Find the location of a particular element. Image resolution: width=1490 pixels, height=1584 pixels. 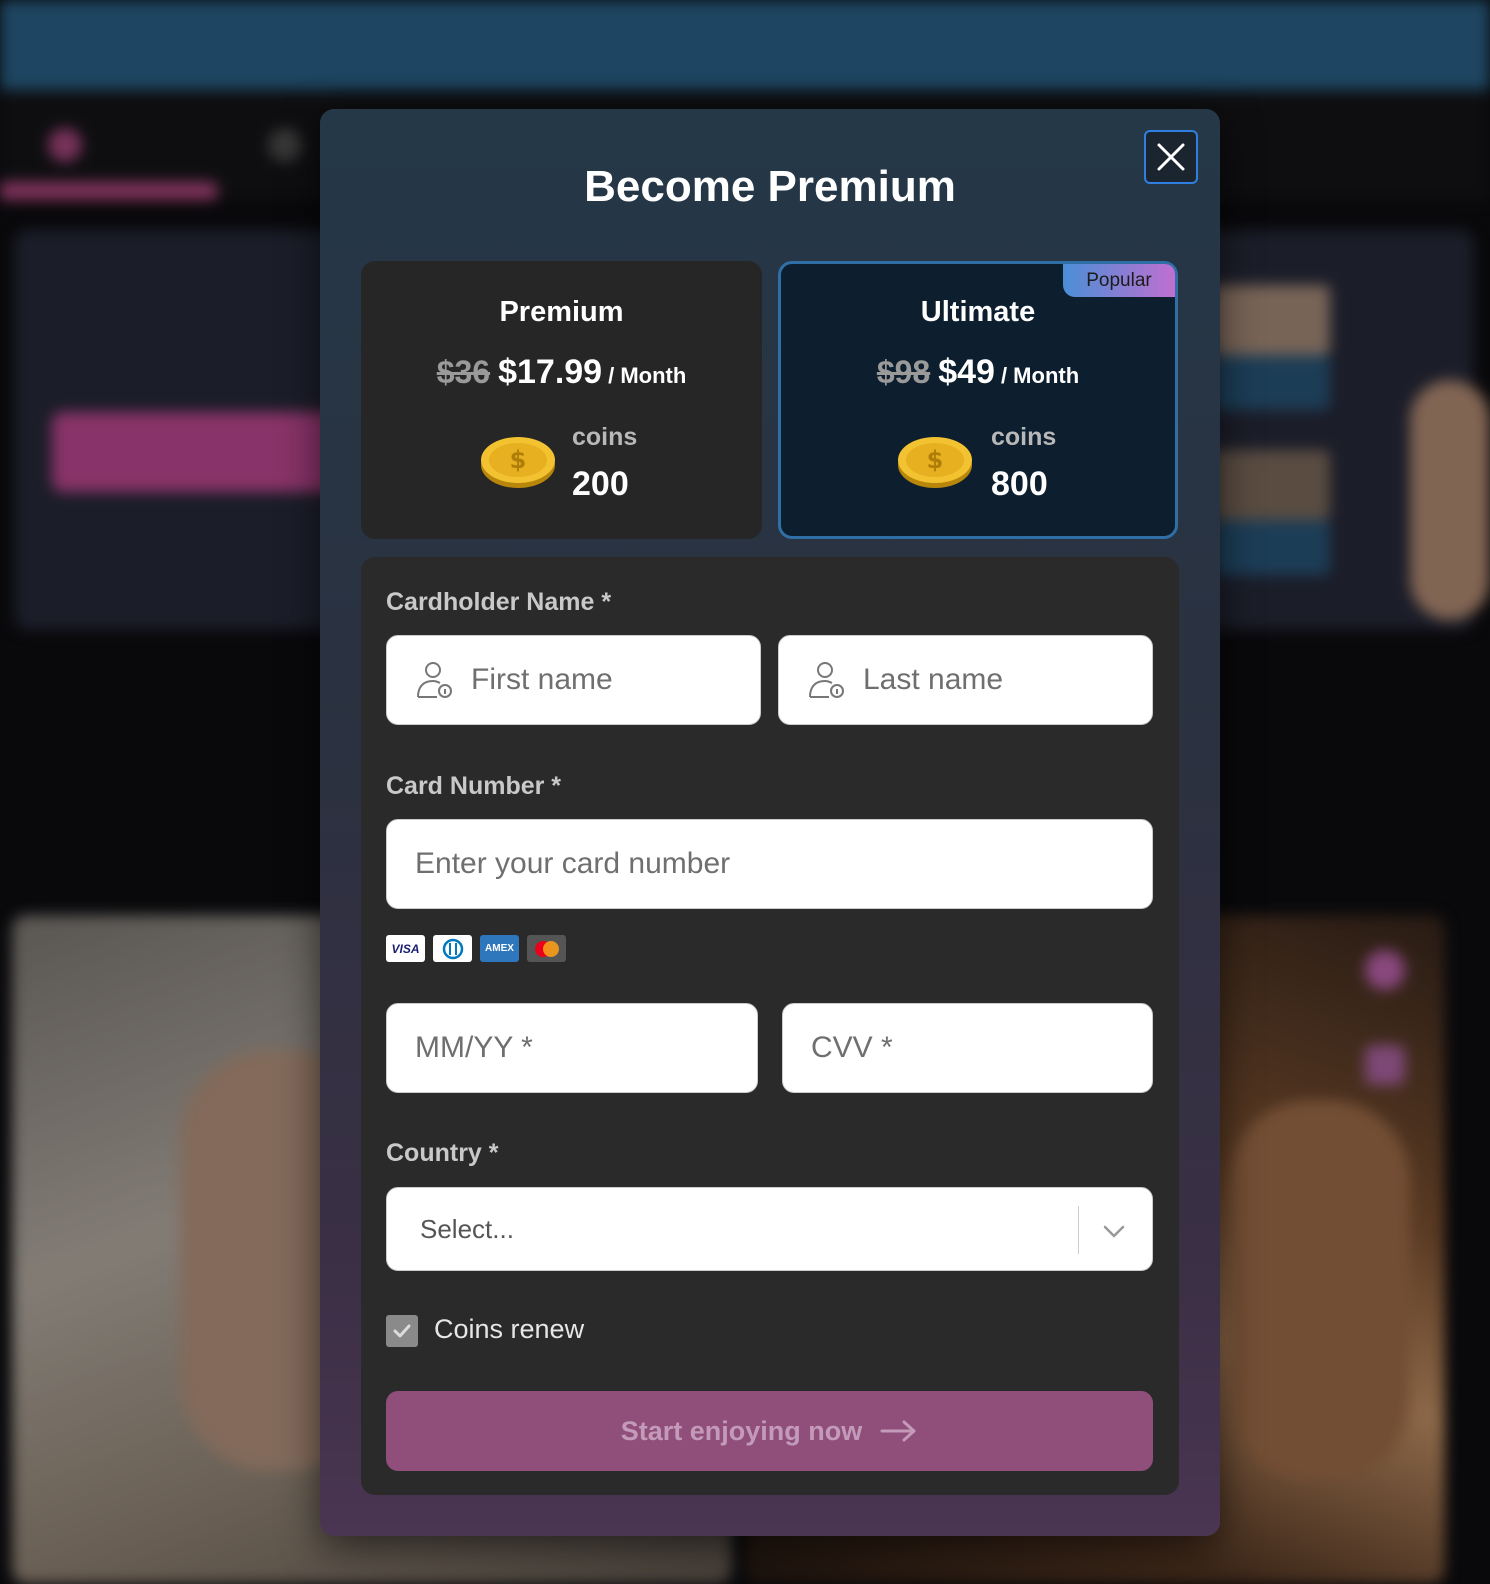

first-name-field is located at coordinates (573, 680).